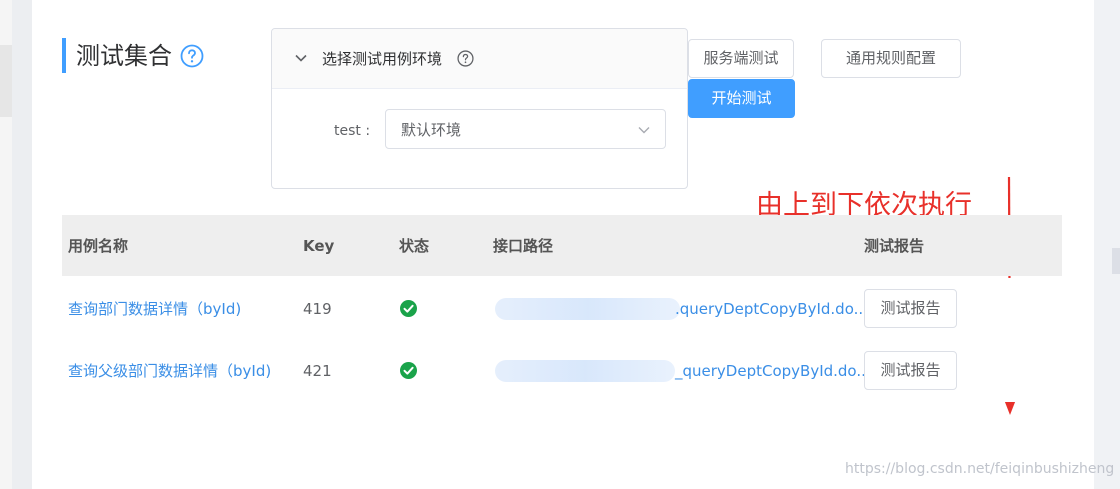 The height and width of the screenshot is (489, 1120). Describe the element at coordinates (154, 309) in the screenshot. I see `case-name-link: 查询部门数据详情（byId)` at that location.